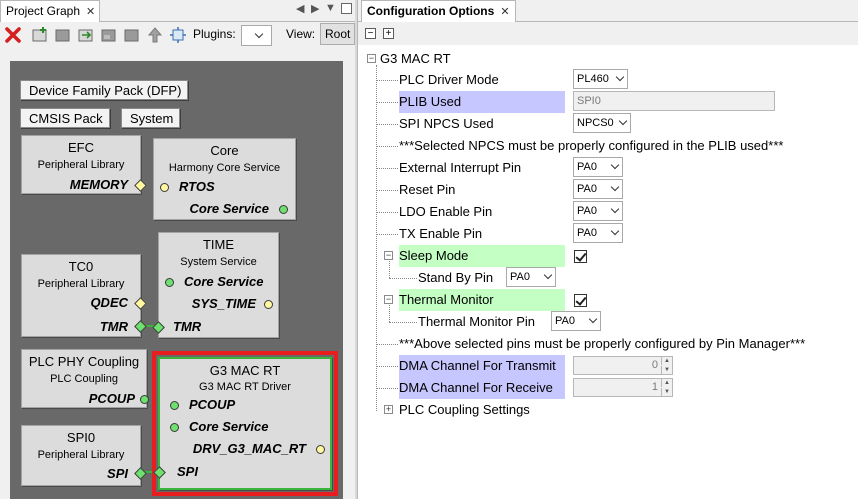 The height and width of the screenshot is (499, 858). I want to click on maximize-icon, so click(346, 8).